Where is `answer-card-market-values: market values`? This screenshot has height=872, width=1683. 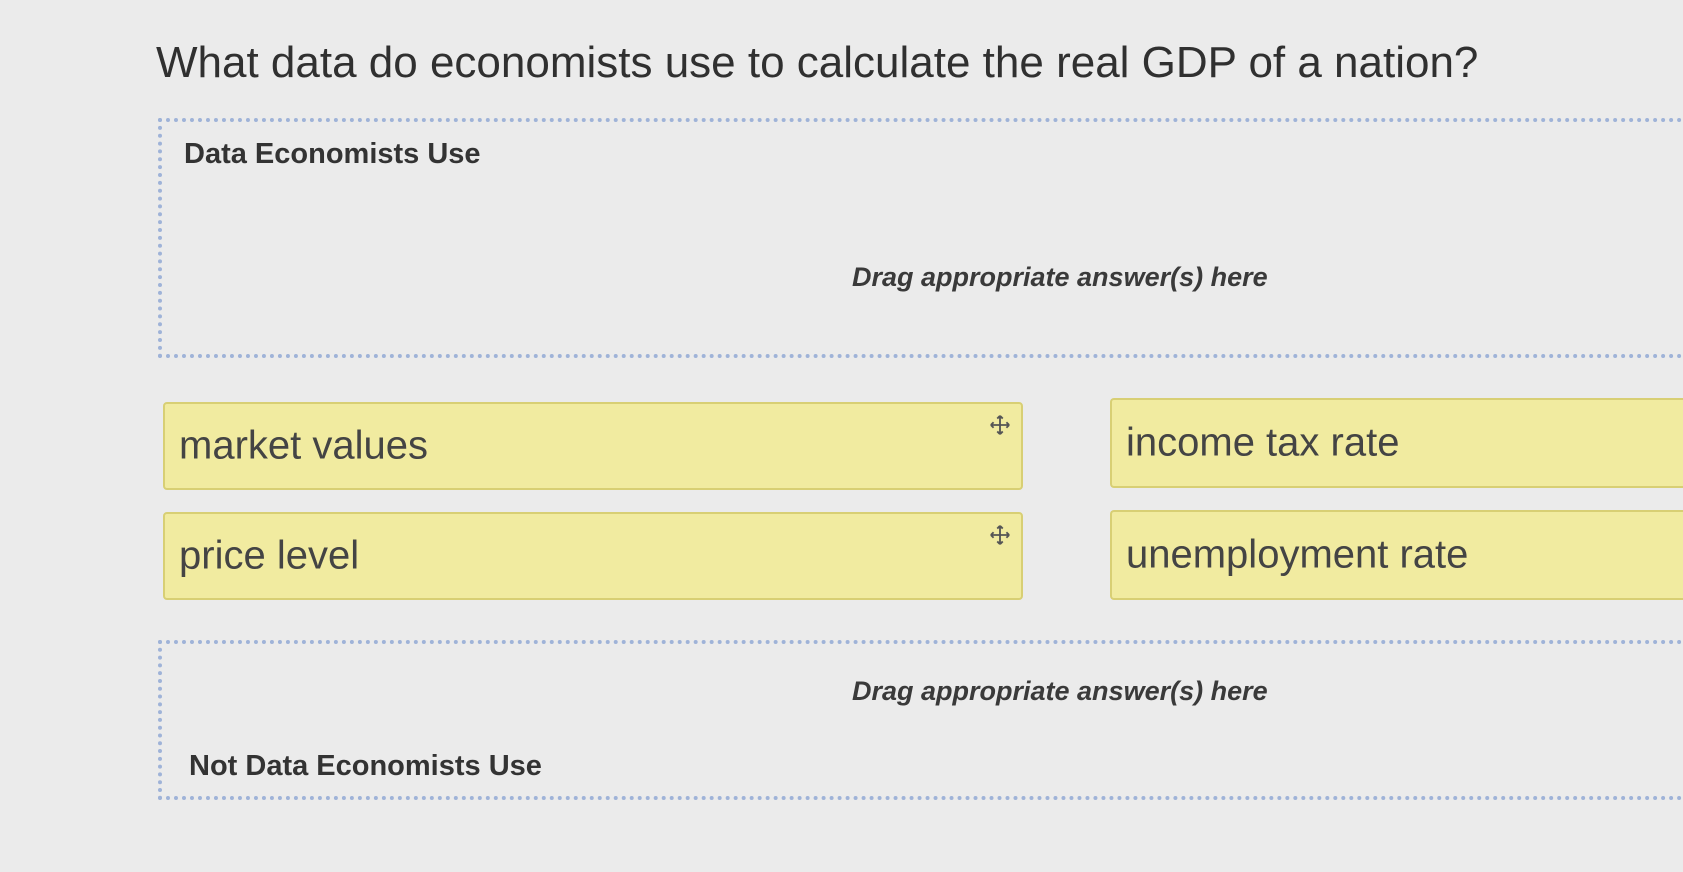 answer-card-market-values: market values is located at coordinates (593, 446).